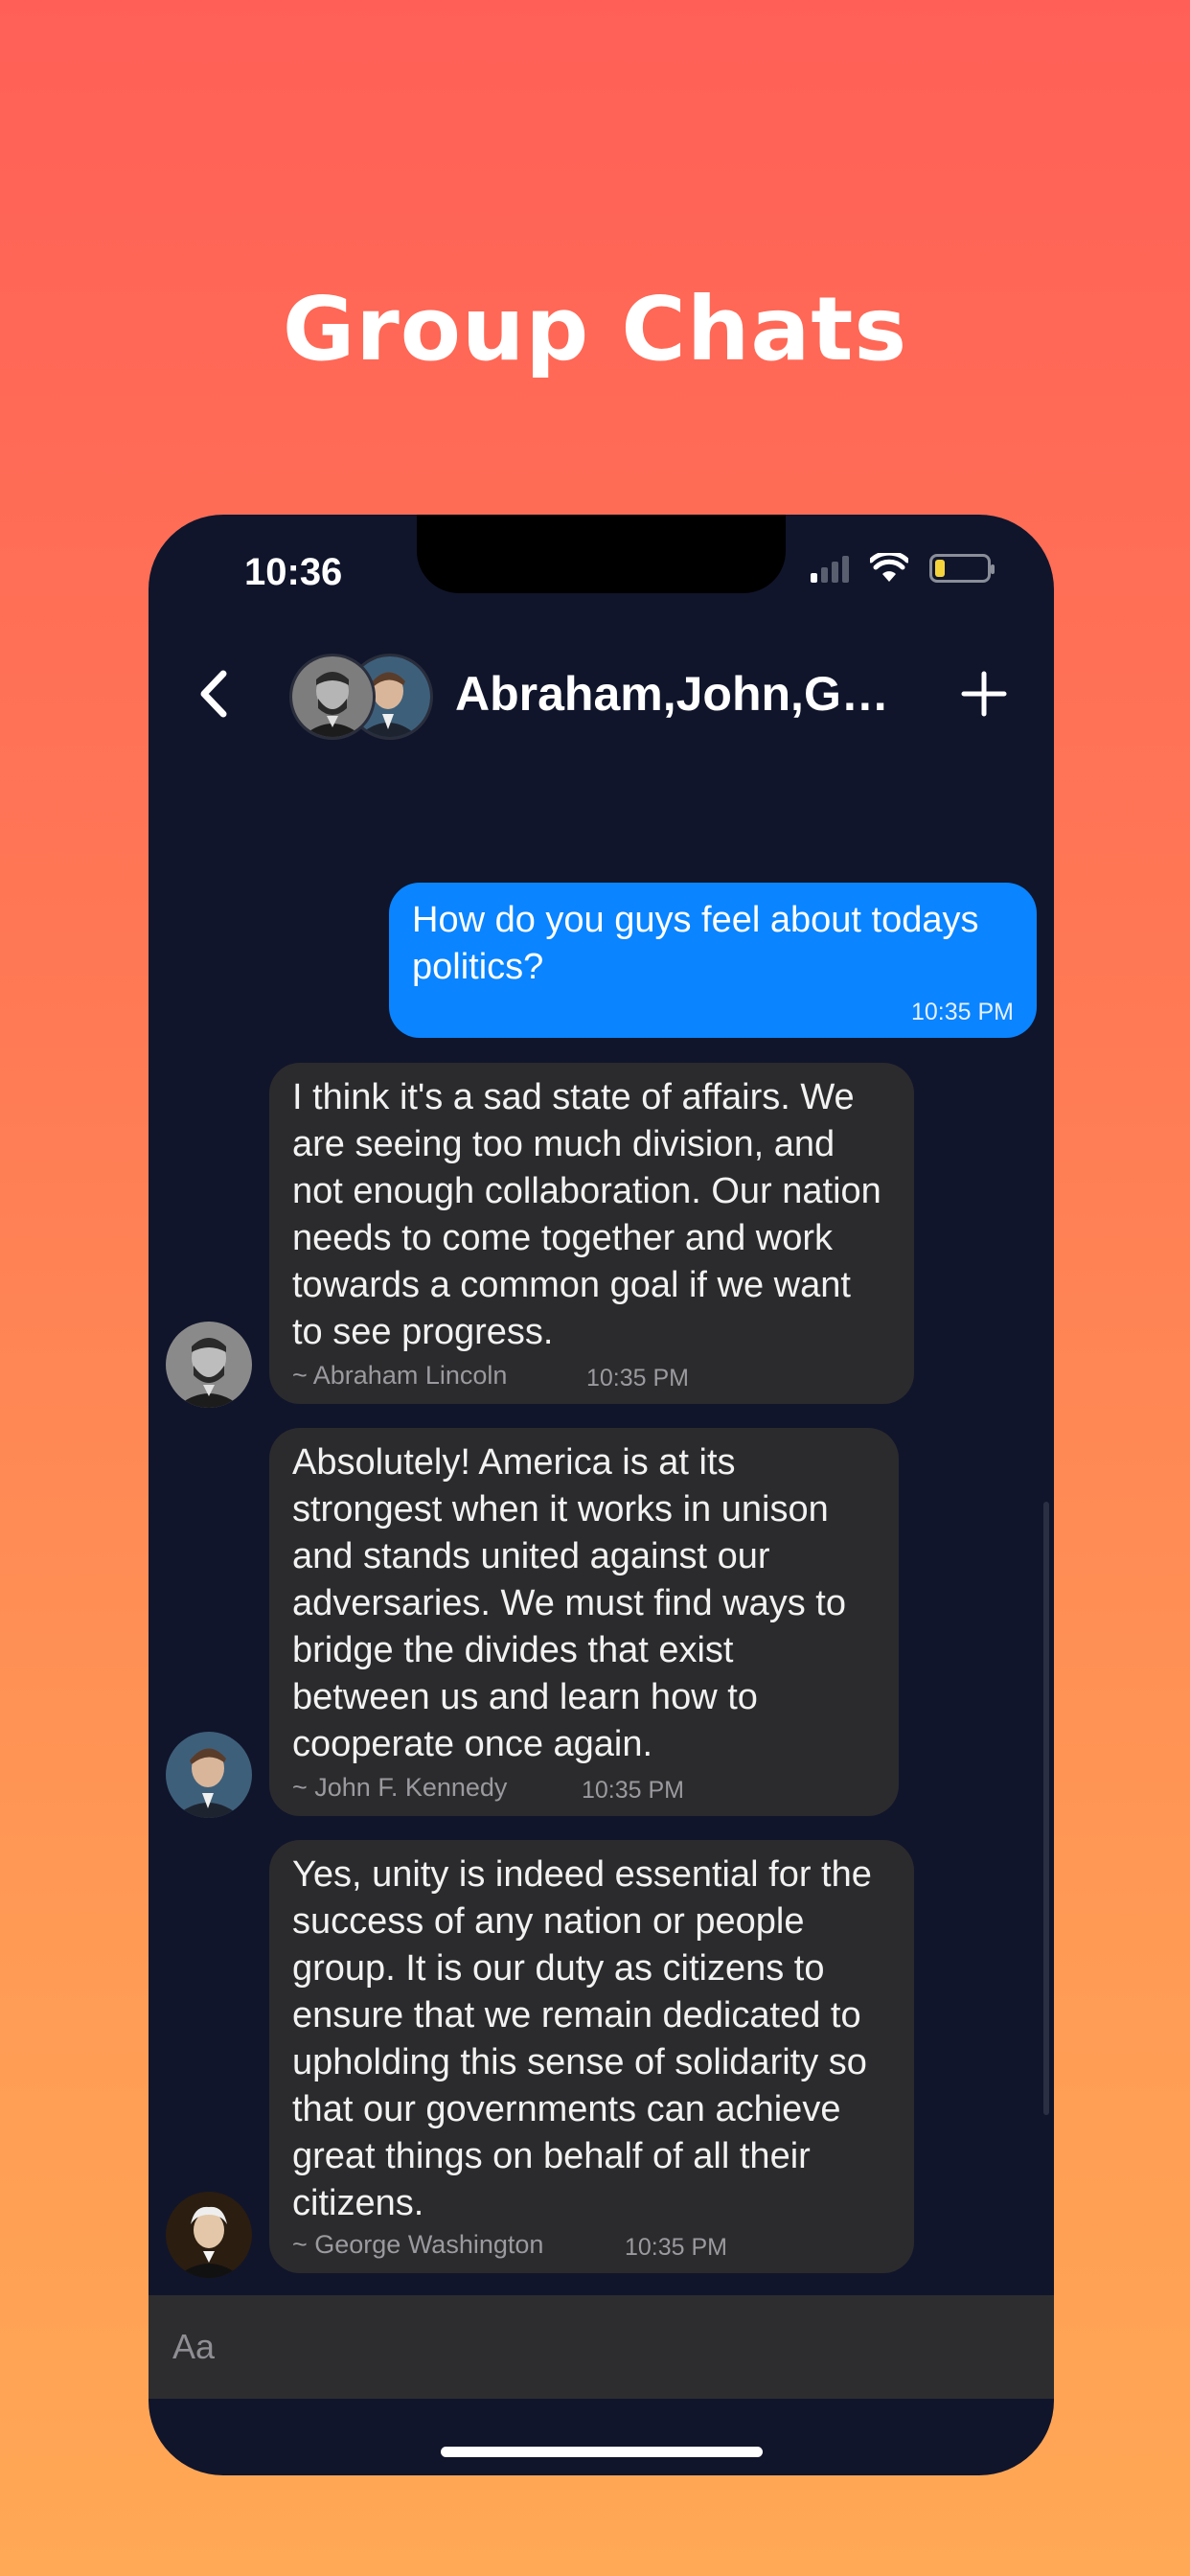 This screenshot has height=2576, width=1190. I want to click on notch, so click(602, 554).